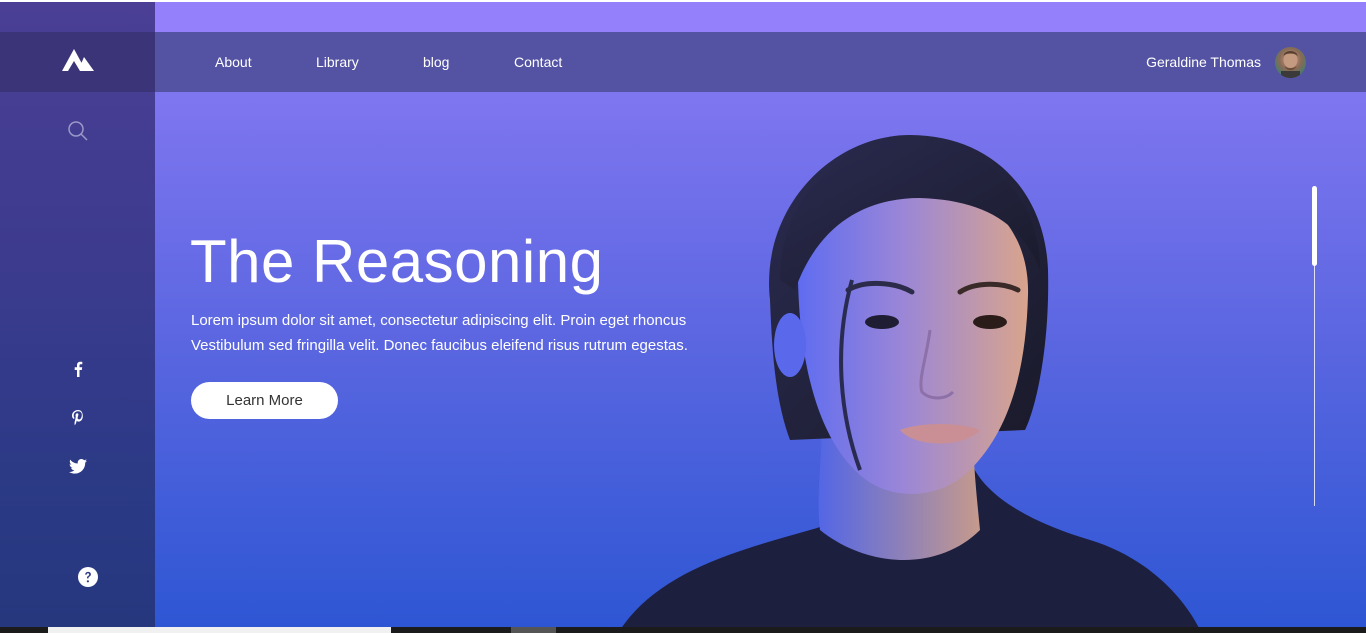  I want to click on sidebar, so click(77, 314).